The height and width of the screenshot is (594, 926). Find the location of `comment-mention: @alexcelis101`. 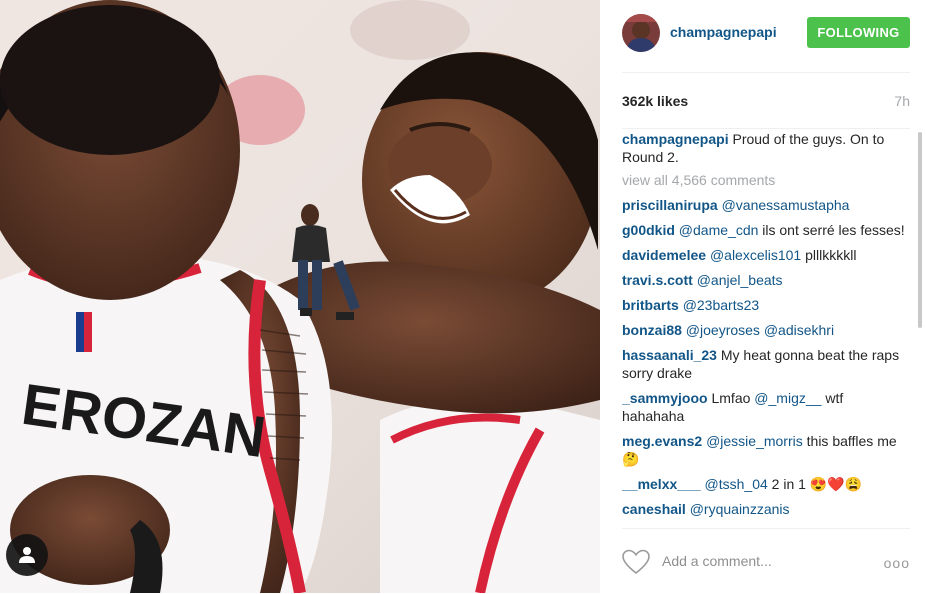

comment-mention: @alexcelis101 is located at coordinates (755, 255).